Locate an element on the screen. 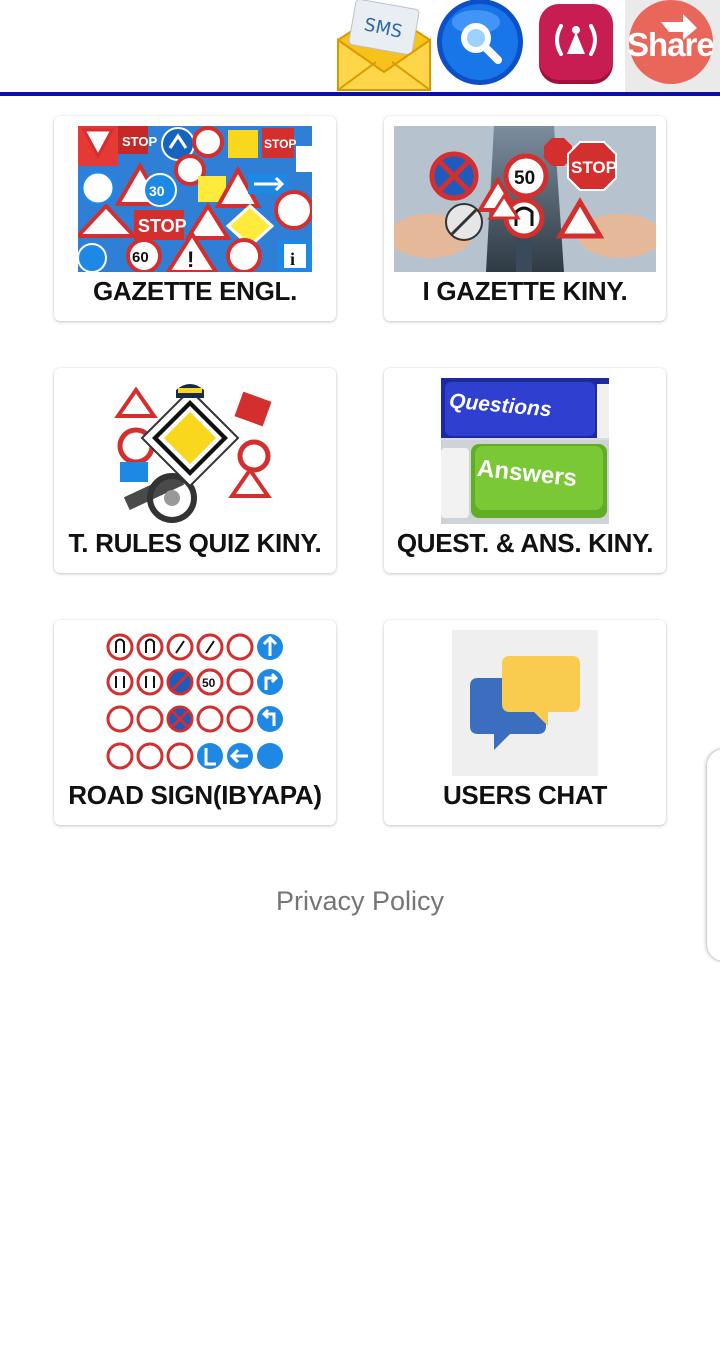 The height and width of the screenshot is (1363, 720). toolbar-divider is located at coordinates (360, 94).